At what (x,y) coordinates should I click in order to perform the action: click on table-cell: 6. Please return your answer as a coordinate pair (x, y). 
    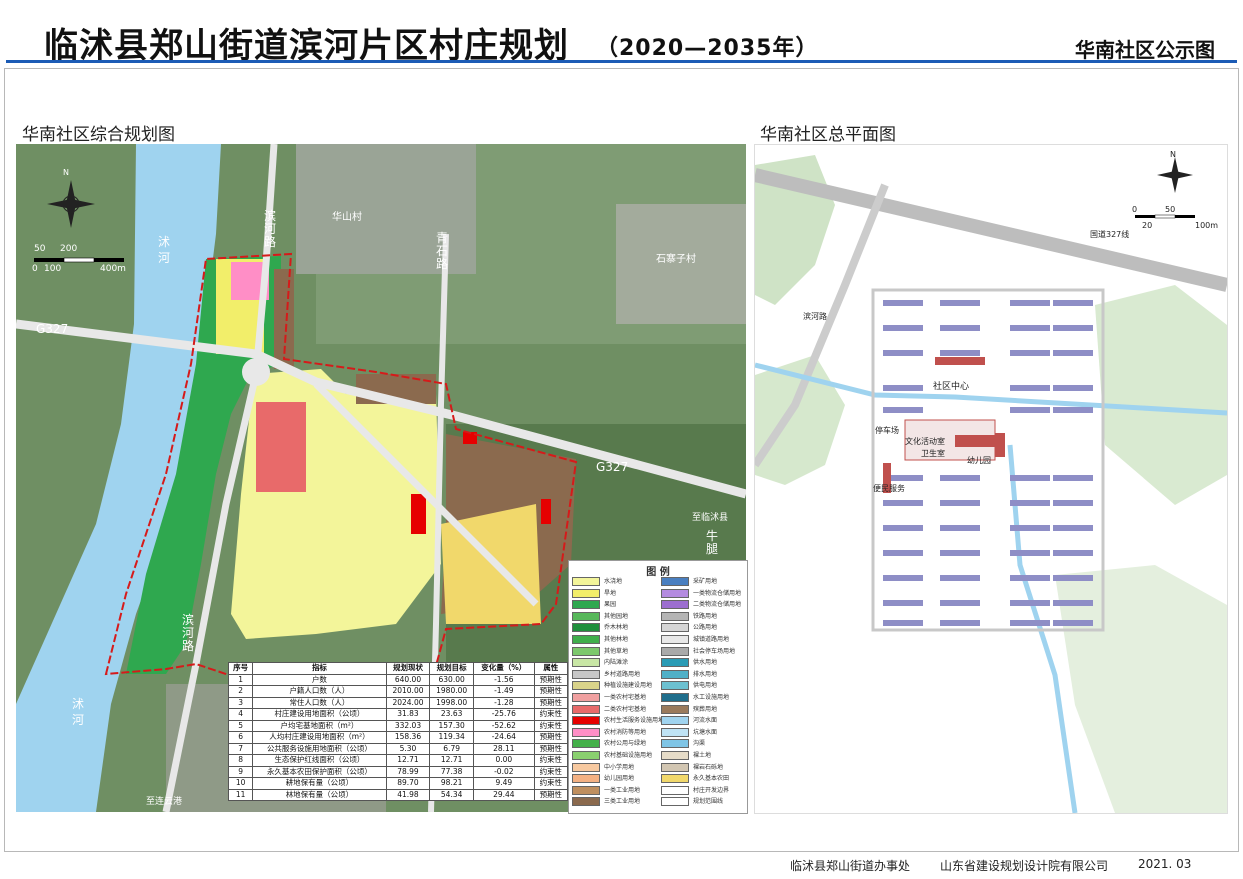
    Looking at the image, I should click on (240, 737).